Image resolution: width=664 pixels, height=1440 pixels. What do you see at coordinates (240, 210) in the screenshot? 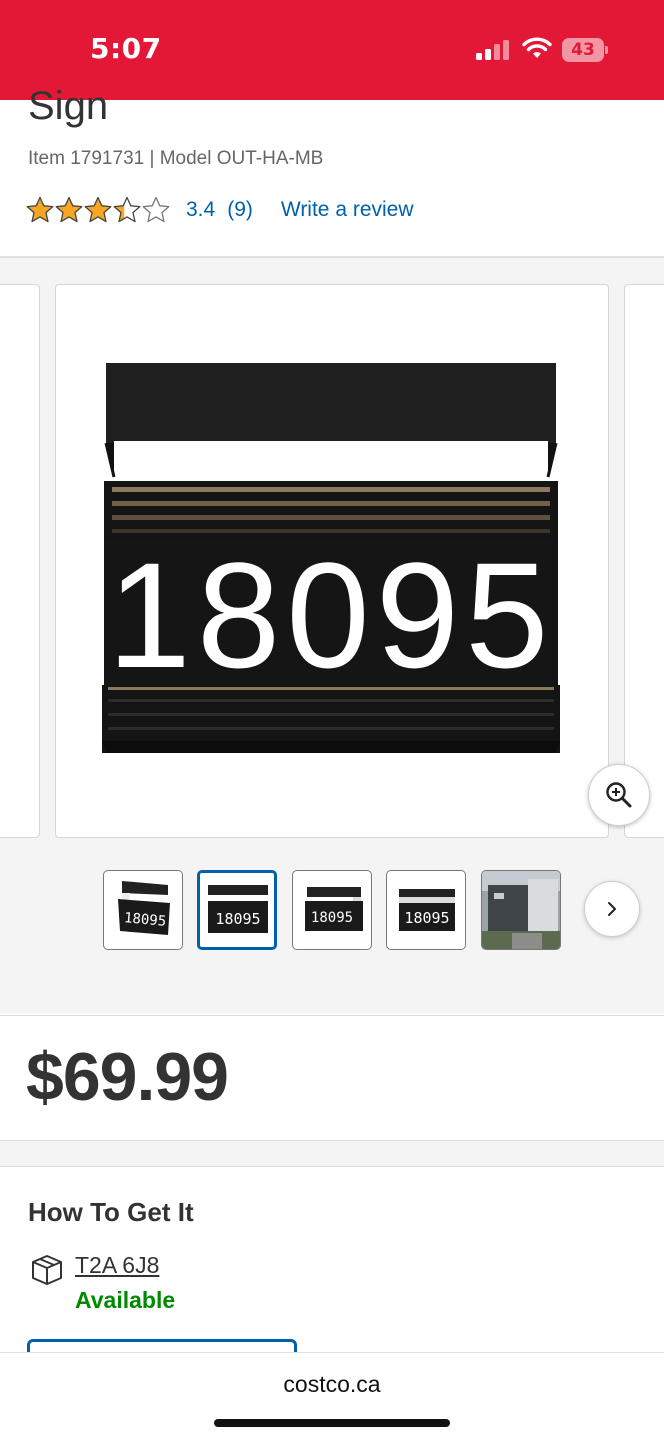
I see `review-count: (9)` at bounding box center [240, 210].